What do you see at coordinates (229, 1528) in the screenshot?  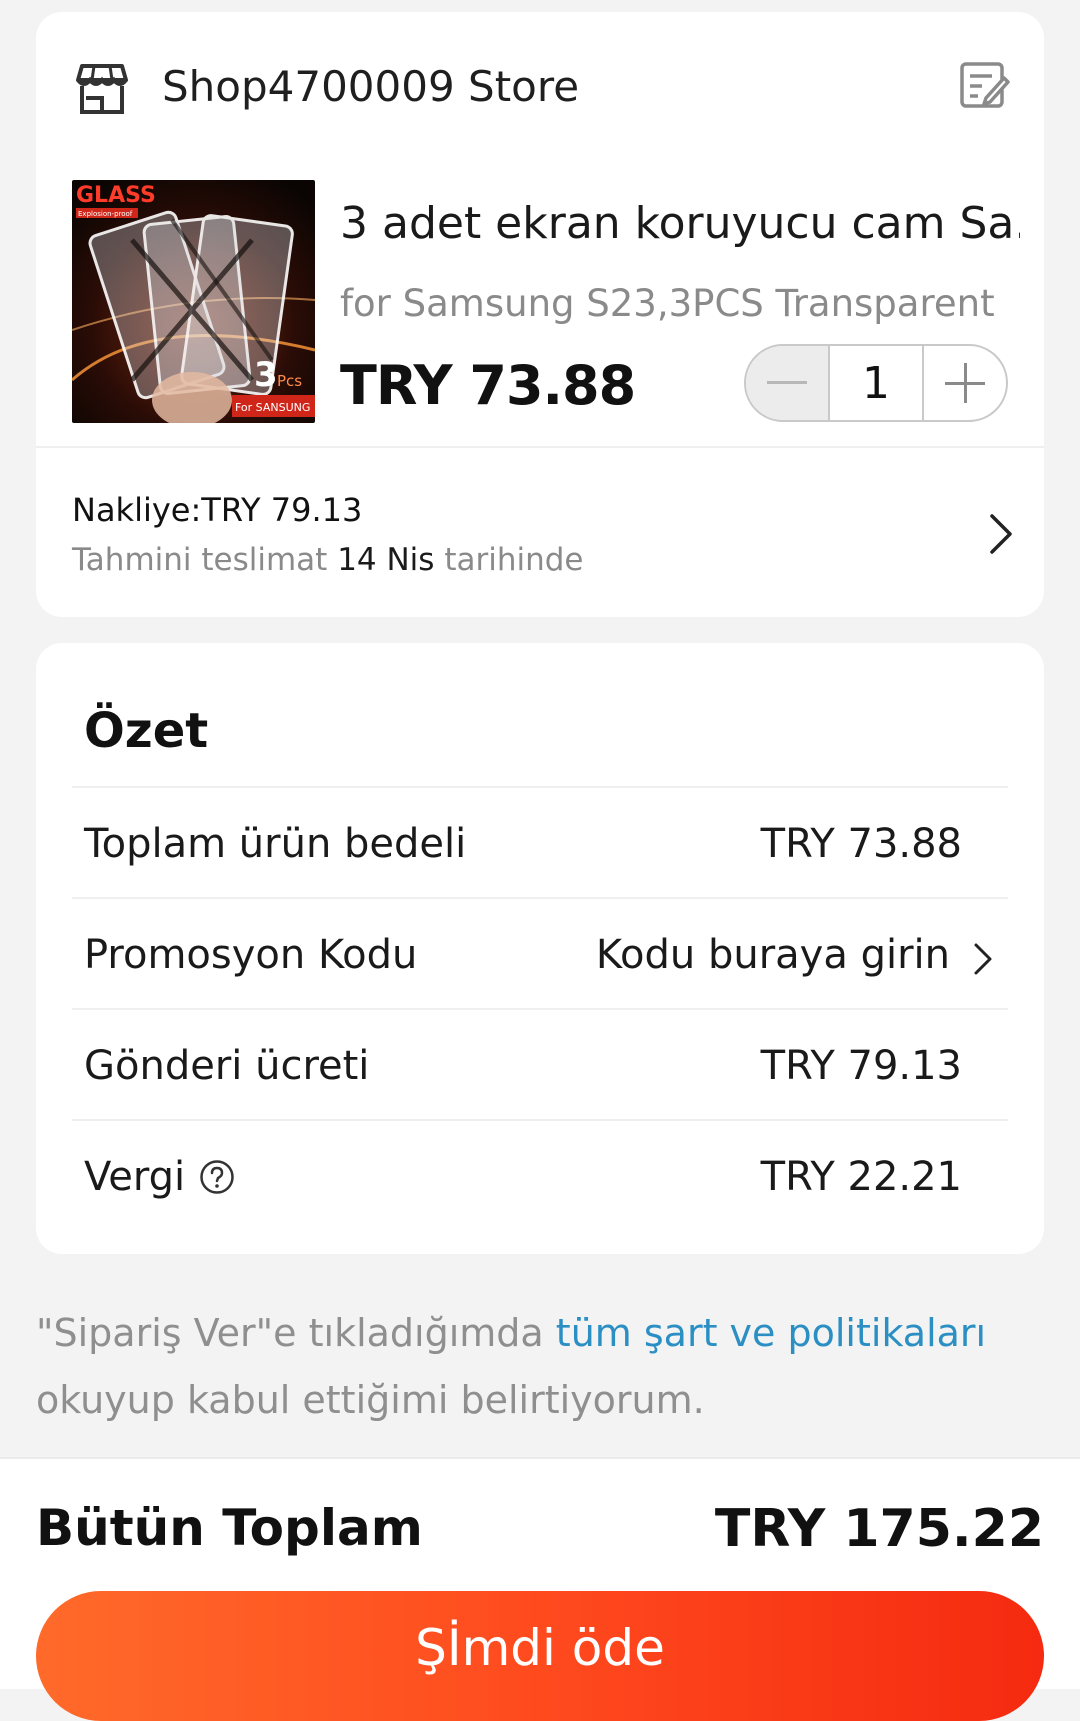 I see `grand-total-label: Bütün Toplam` at bounding box center [229, 1528].